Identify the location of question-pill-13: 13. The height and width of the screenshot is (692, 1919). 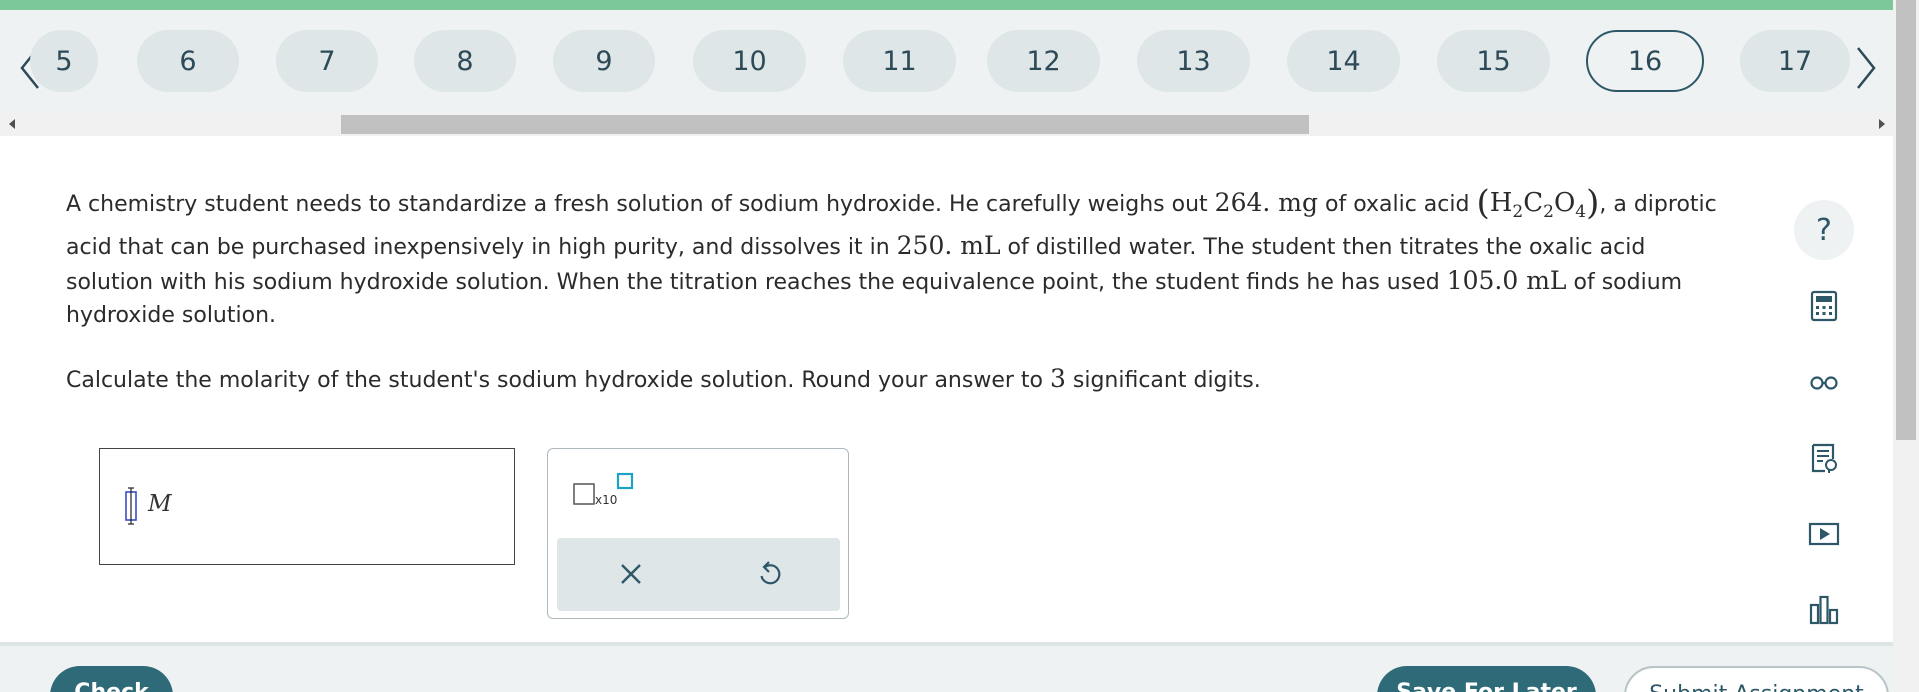
(1193, 61).